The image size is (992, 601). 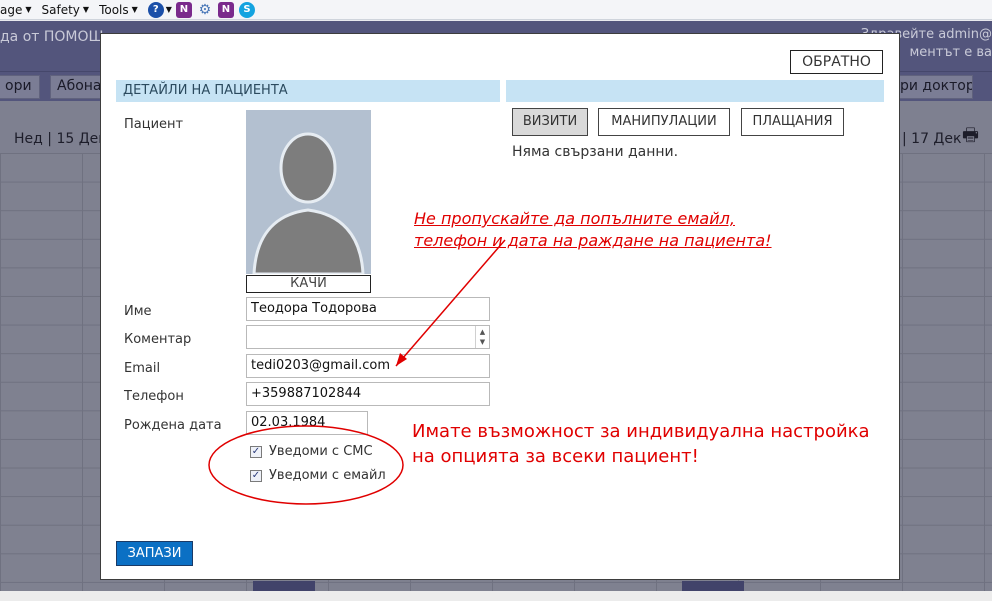 I want to click on tab-procedures: МАНИПУЛАЦИИ, so click(x=664, y=122).